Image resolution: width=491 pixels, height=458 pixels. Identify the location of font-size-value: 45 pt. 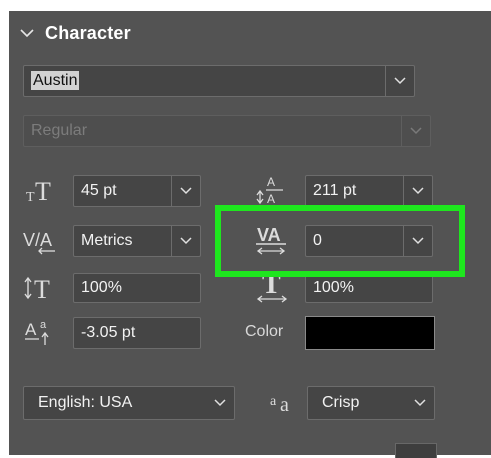
(95, 191).